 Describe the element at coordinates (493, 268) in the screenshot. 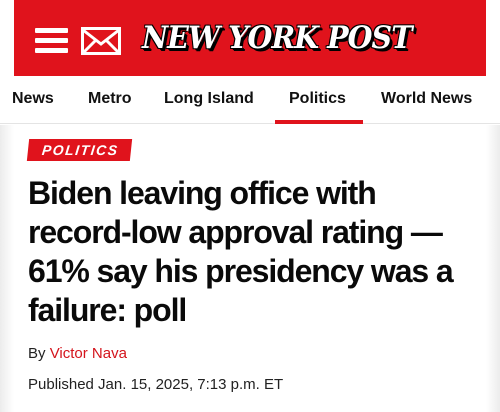

I see `right-gutter` at that location.